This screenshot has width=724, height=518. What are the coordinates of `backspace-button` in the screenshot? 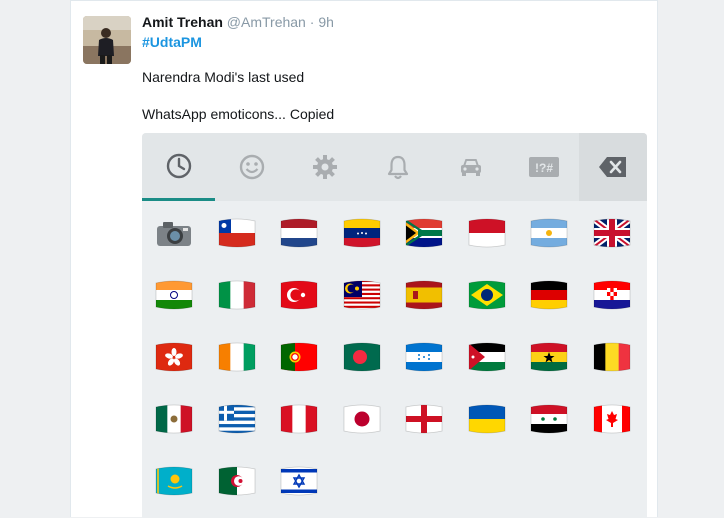 It's located at (613, 167).